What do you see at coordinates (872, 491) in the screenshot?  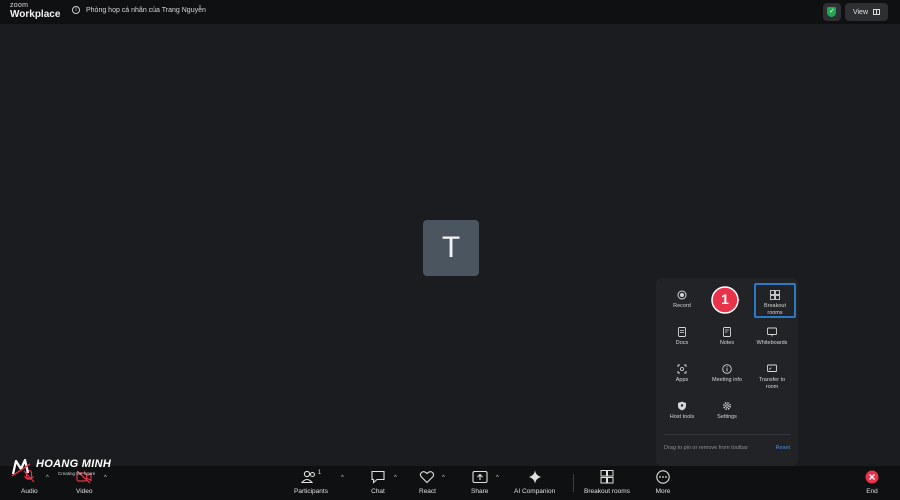 I see `end-label: End` at bounding box center [872, 491].